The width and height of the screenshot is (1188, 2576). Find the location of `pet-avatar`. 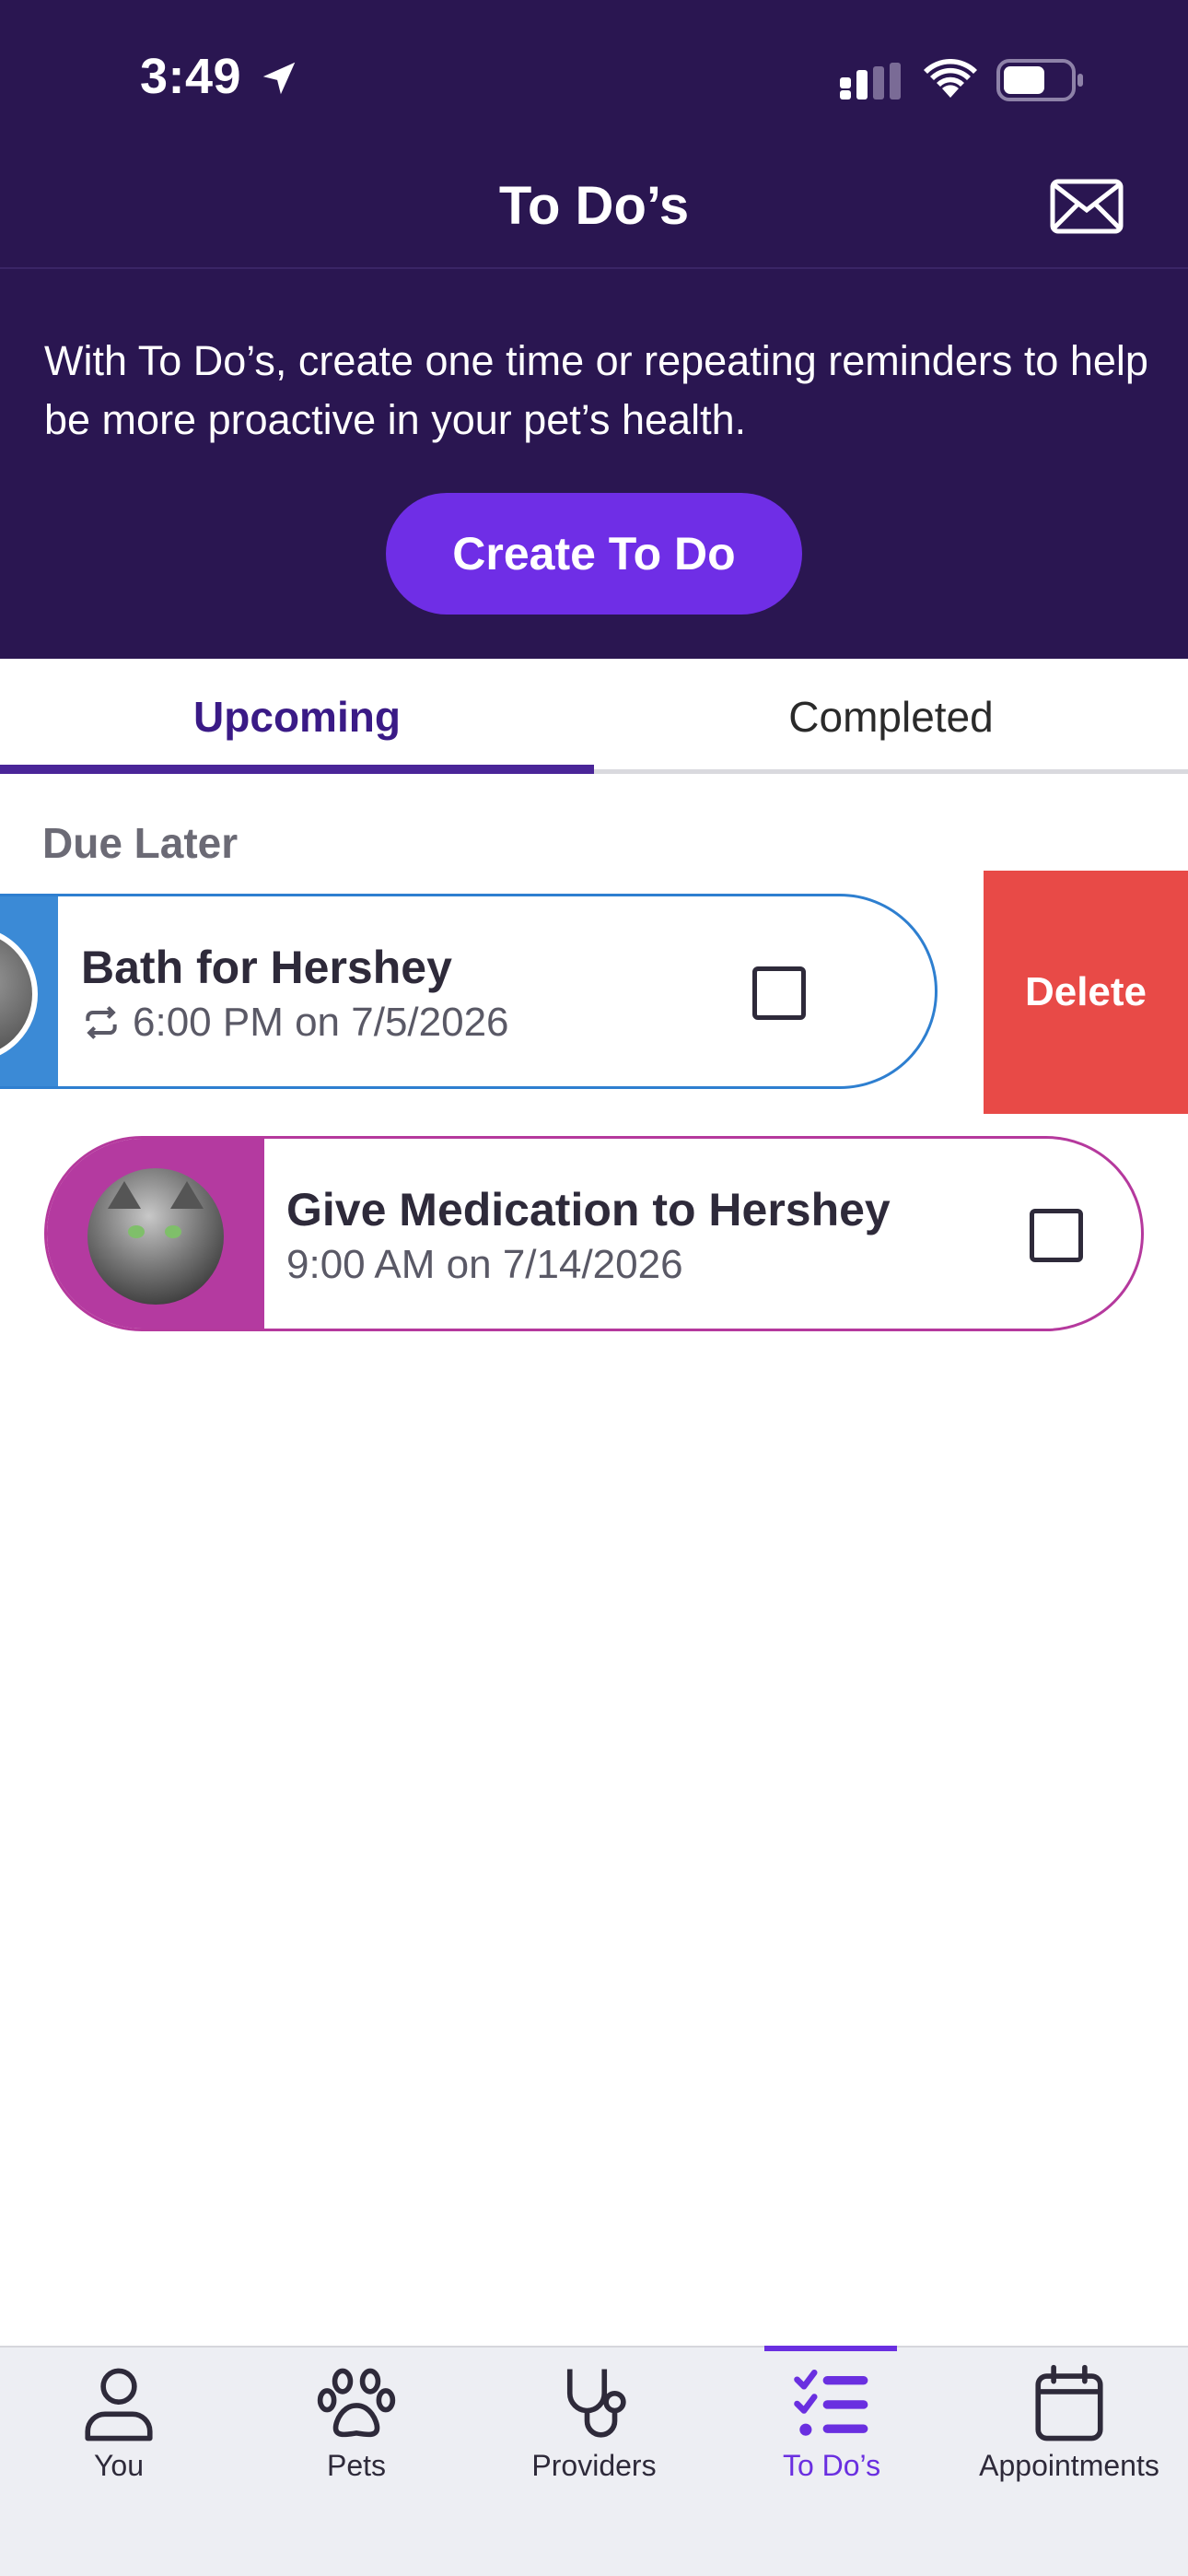

pet-avatar is located at coordinates (155, 1236).